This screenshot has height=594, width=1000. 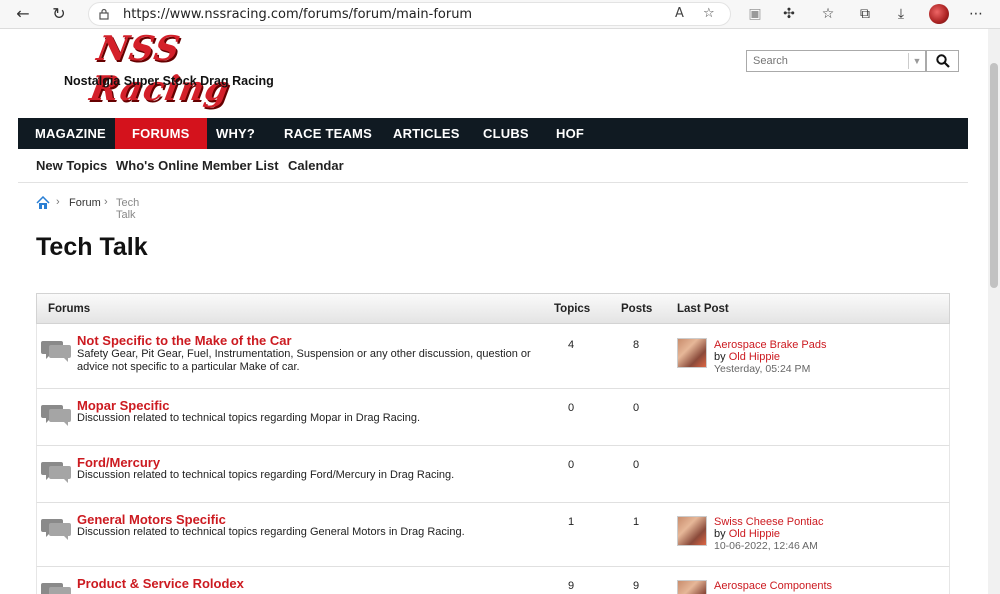 What do you see at coordinates (92, 247) in the screenshot?
I see `page-title: Tech Talk` at bounding box center [92, 247].